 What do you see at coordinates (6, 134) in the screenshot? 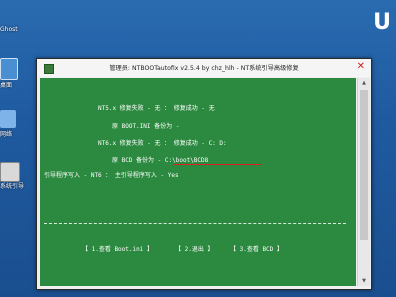
I see `desktop-icon-label: 网络` at bounding box center [6, 134].